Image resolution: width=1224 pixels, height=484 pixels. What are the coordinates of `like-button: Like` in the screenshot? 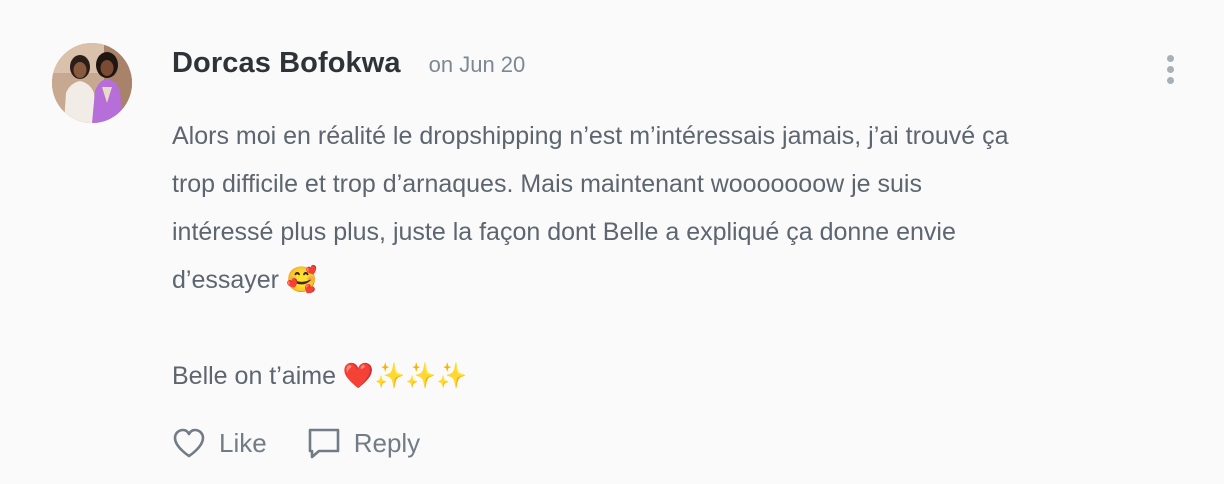 It's located at (219, 443).